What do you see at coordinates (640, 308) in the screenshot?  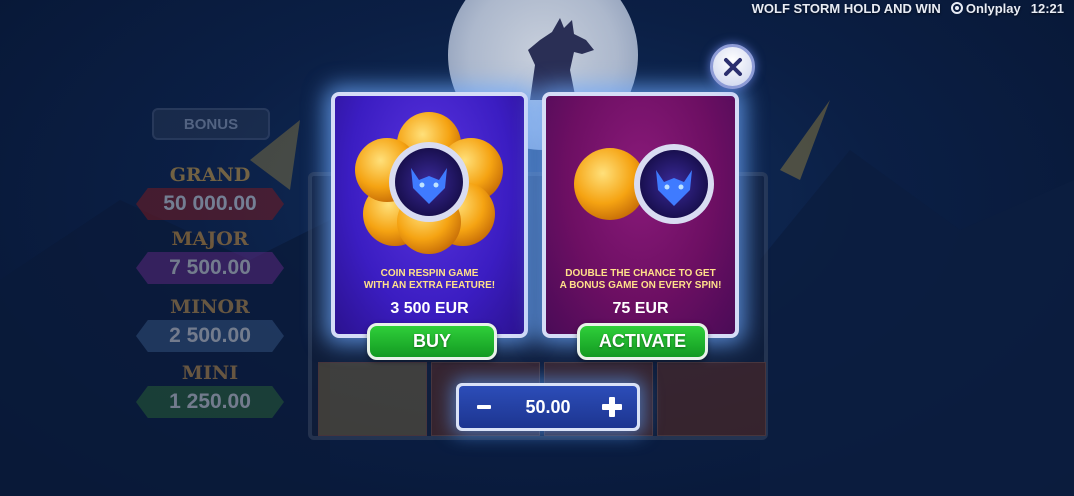 I see `offer-price: 75 EUR` at bounding box center [640, 308].